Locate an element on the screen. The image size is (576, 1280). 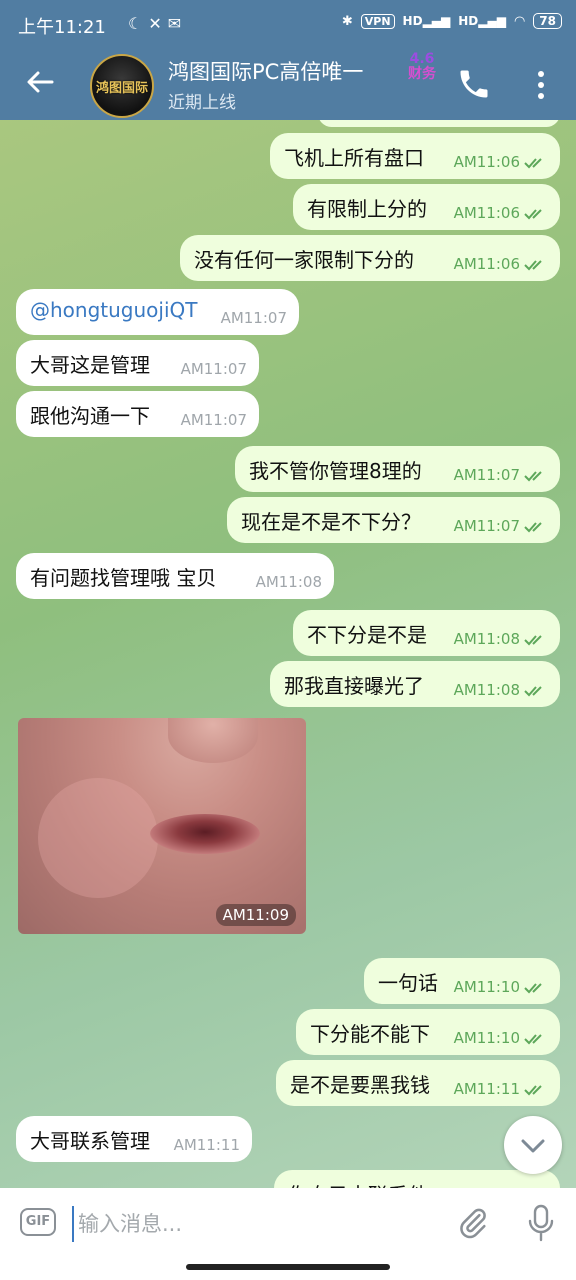
badge-number: 4.6 is located at coordinates (422, 59).